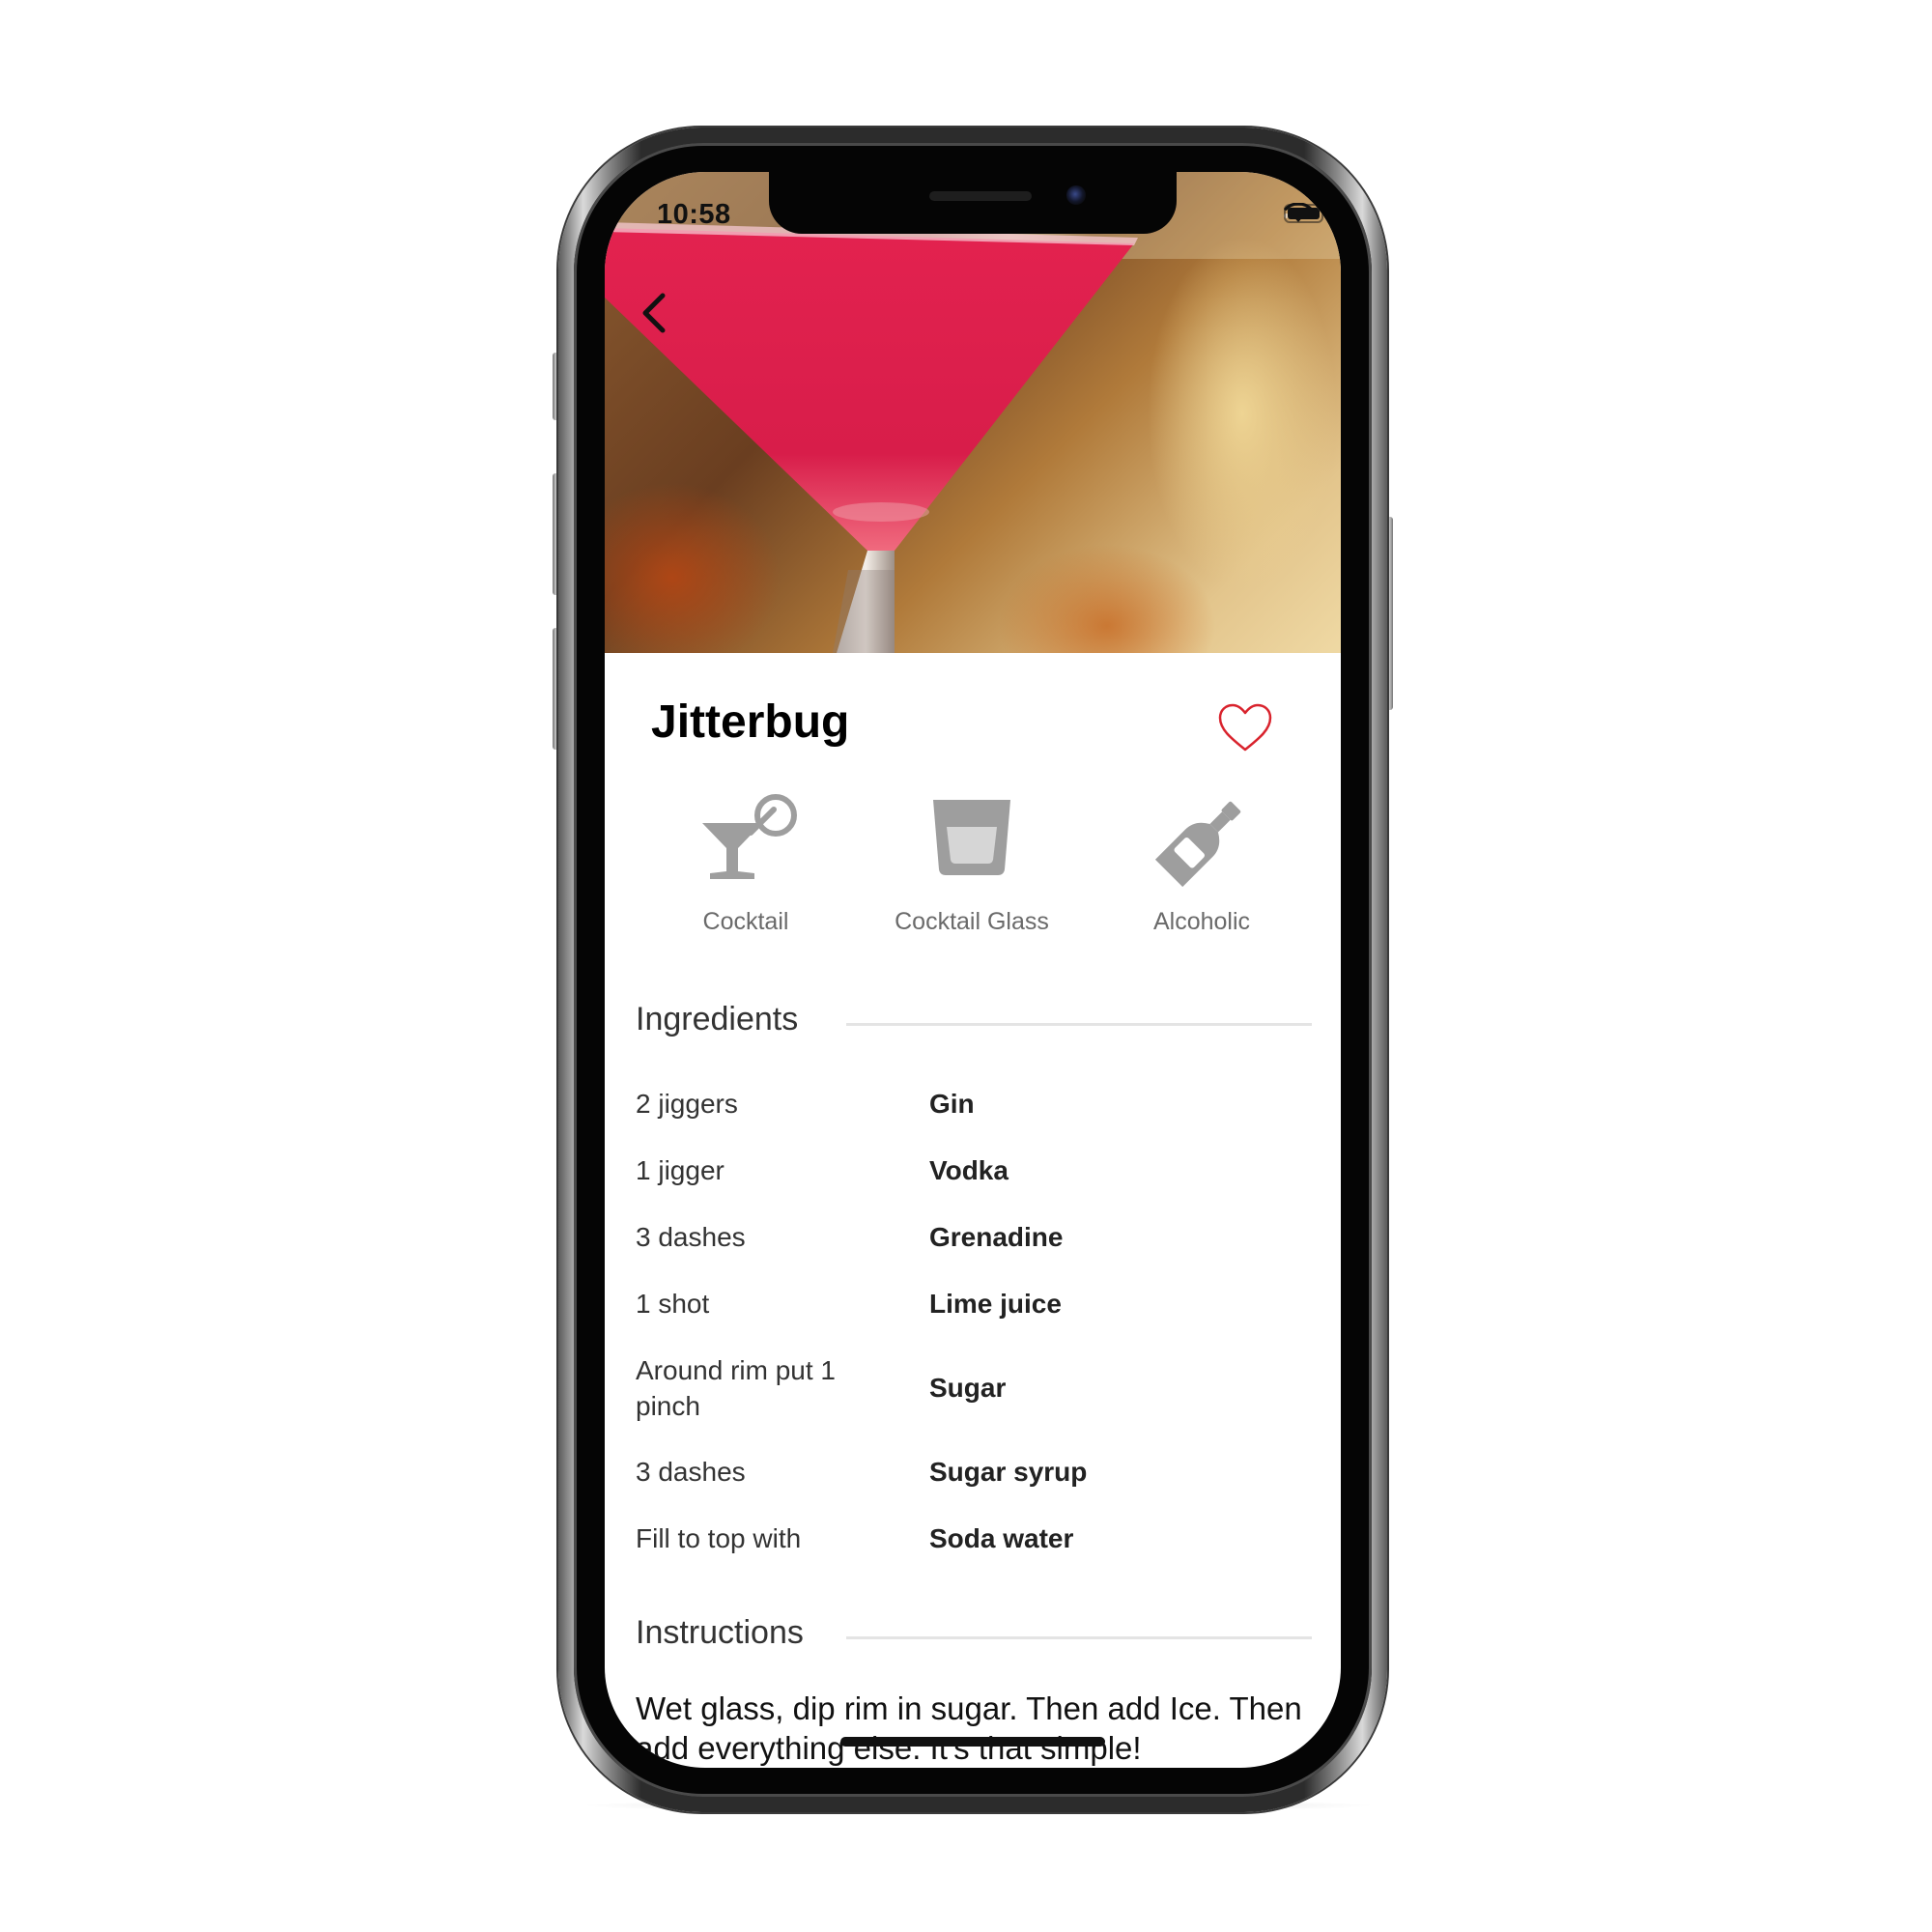  I want to click on cocktail-icon, so click(749, 836).